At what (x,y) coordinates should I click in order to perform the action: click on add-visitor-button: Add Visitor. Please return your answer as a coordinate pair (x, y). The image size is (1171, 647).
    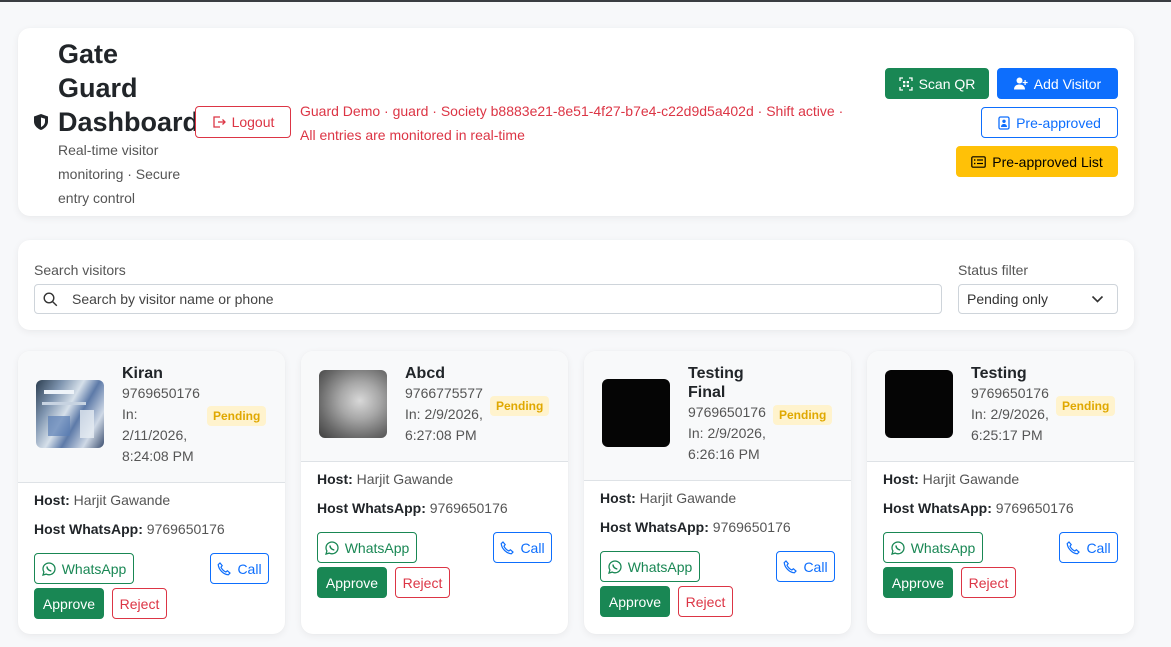
    Looking at the image, I should click on (1057, 83).